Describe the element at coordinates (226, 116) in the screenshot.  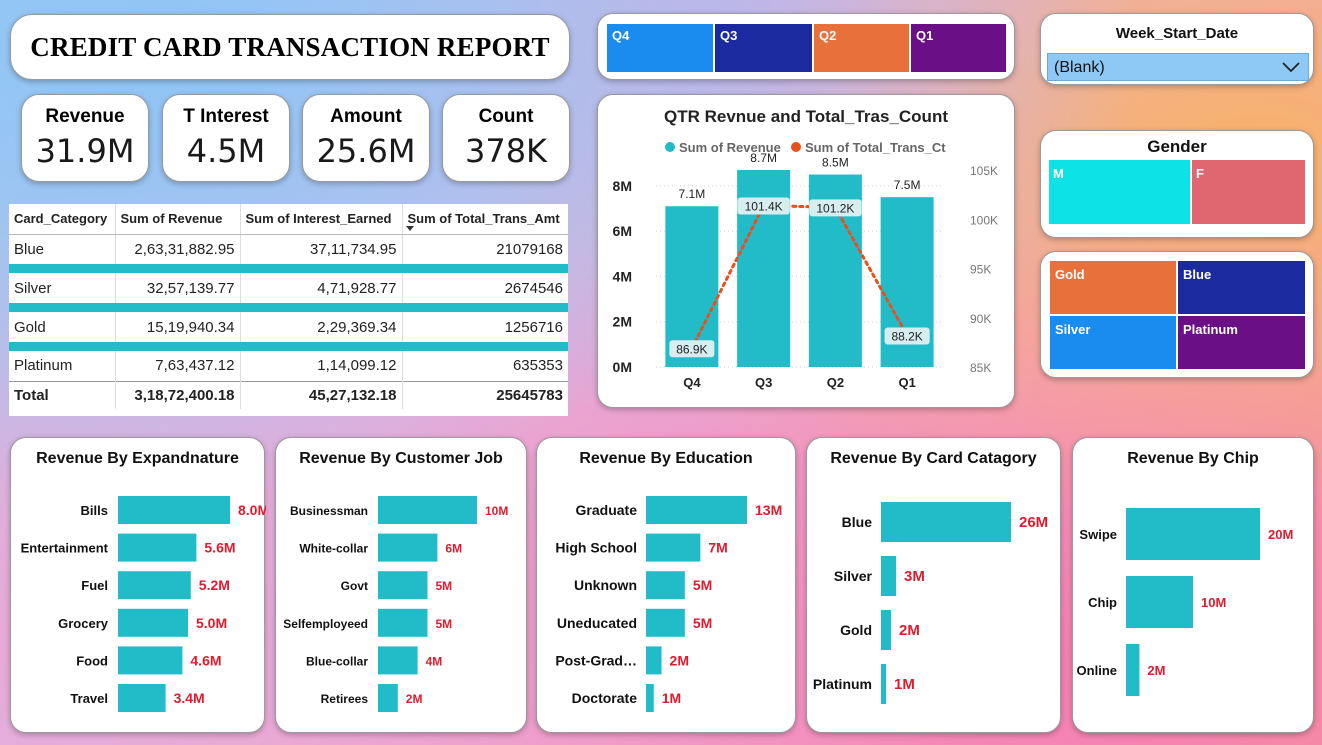
I see `kpi-interest-label: T Interest` at that location.